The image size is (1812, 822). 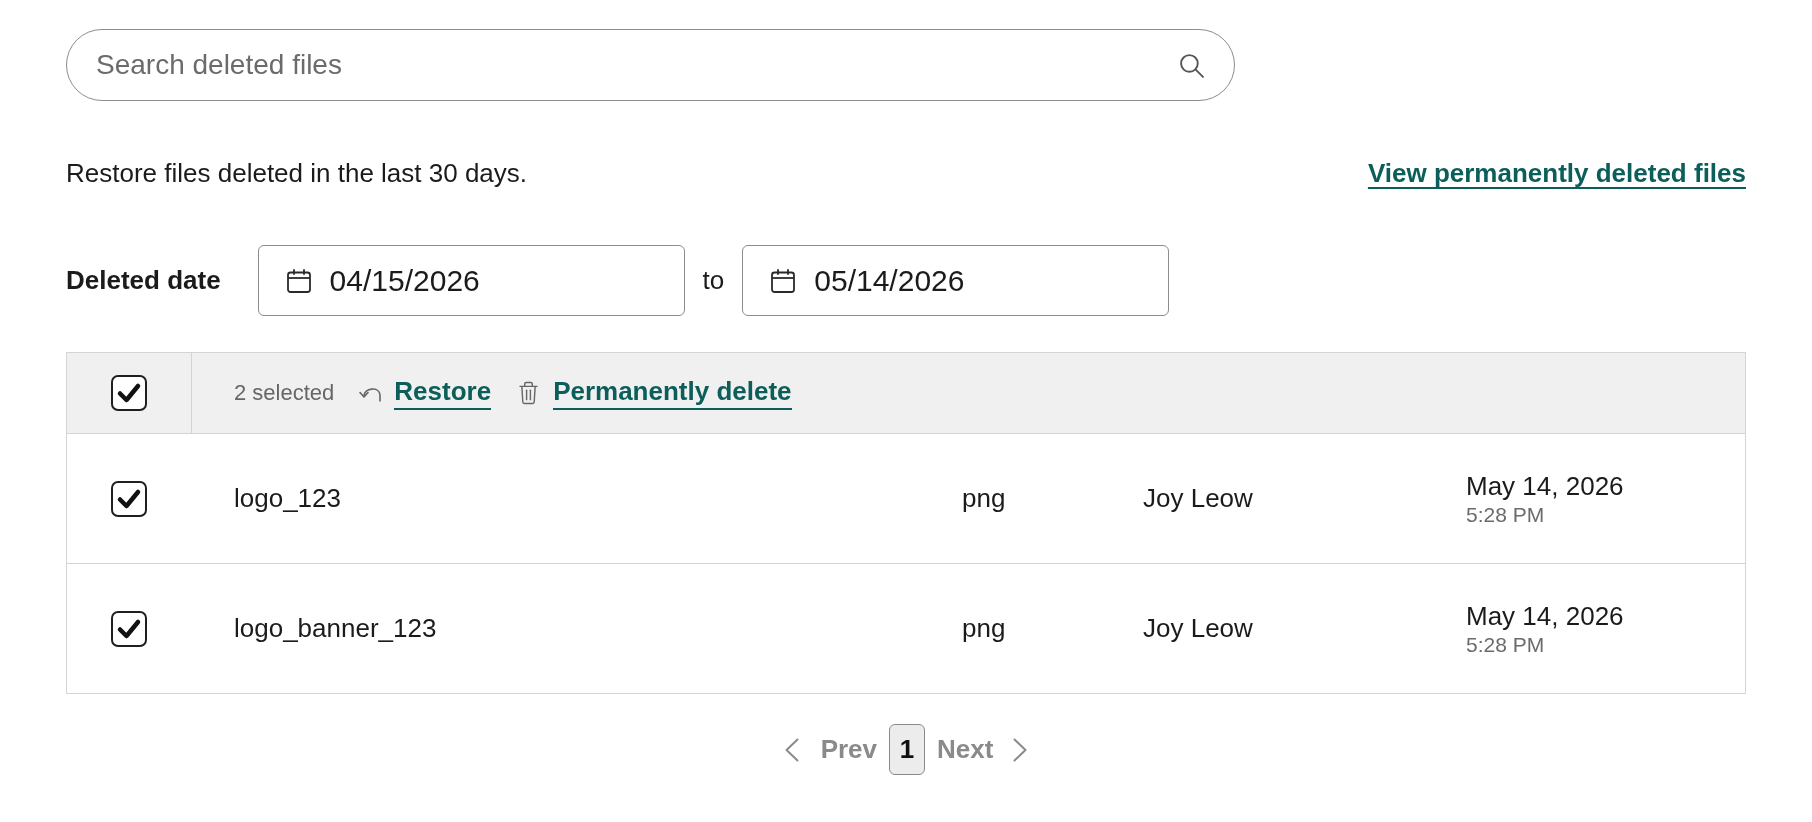 What do you see at coordinates (1556, 173) in the screenshot?
I see `view-deleted-files-link: View permanently deleted files` at bounding box center [1556, 173].